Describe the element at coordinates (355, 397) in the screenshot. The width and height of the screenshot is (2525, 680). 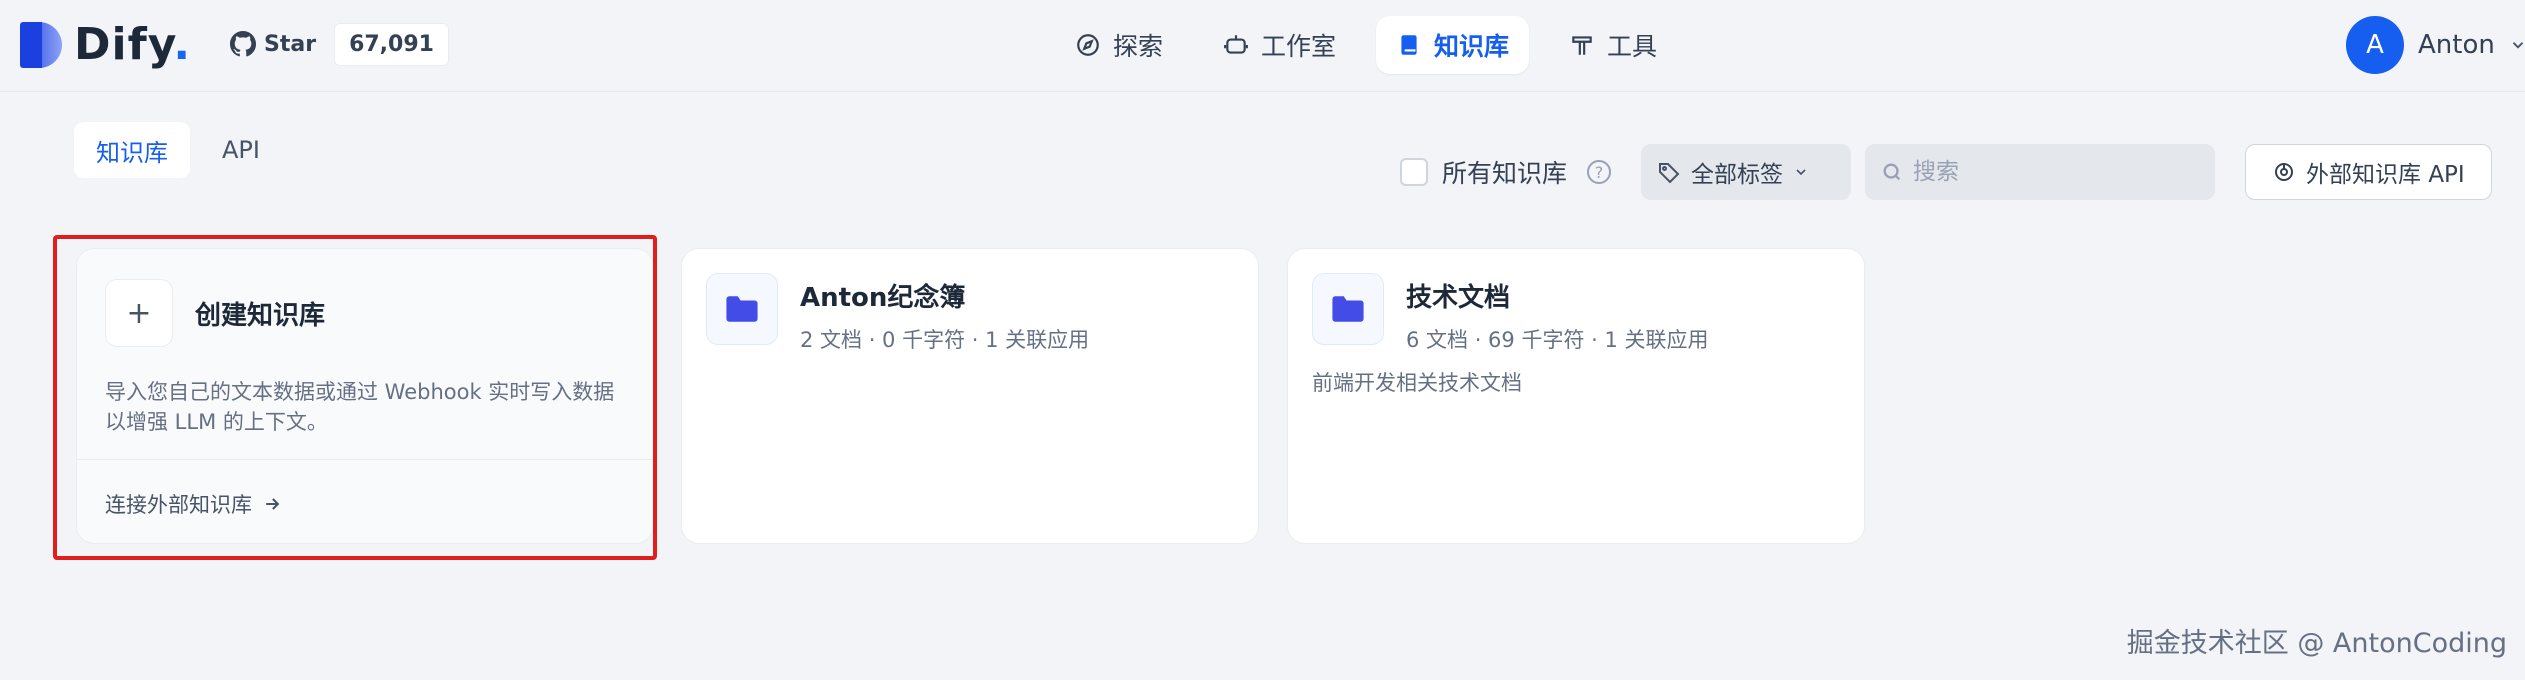
I see `highlight-box` at that location.